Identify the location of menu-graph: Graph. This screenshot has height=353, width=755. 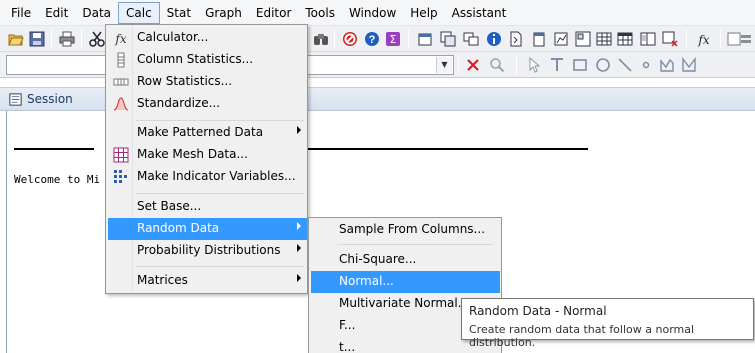
(223, 13).